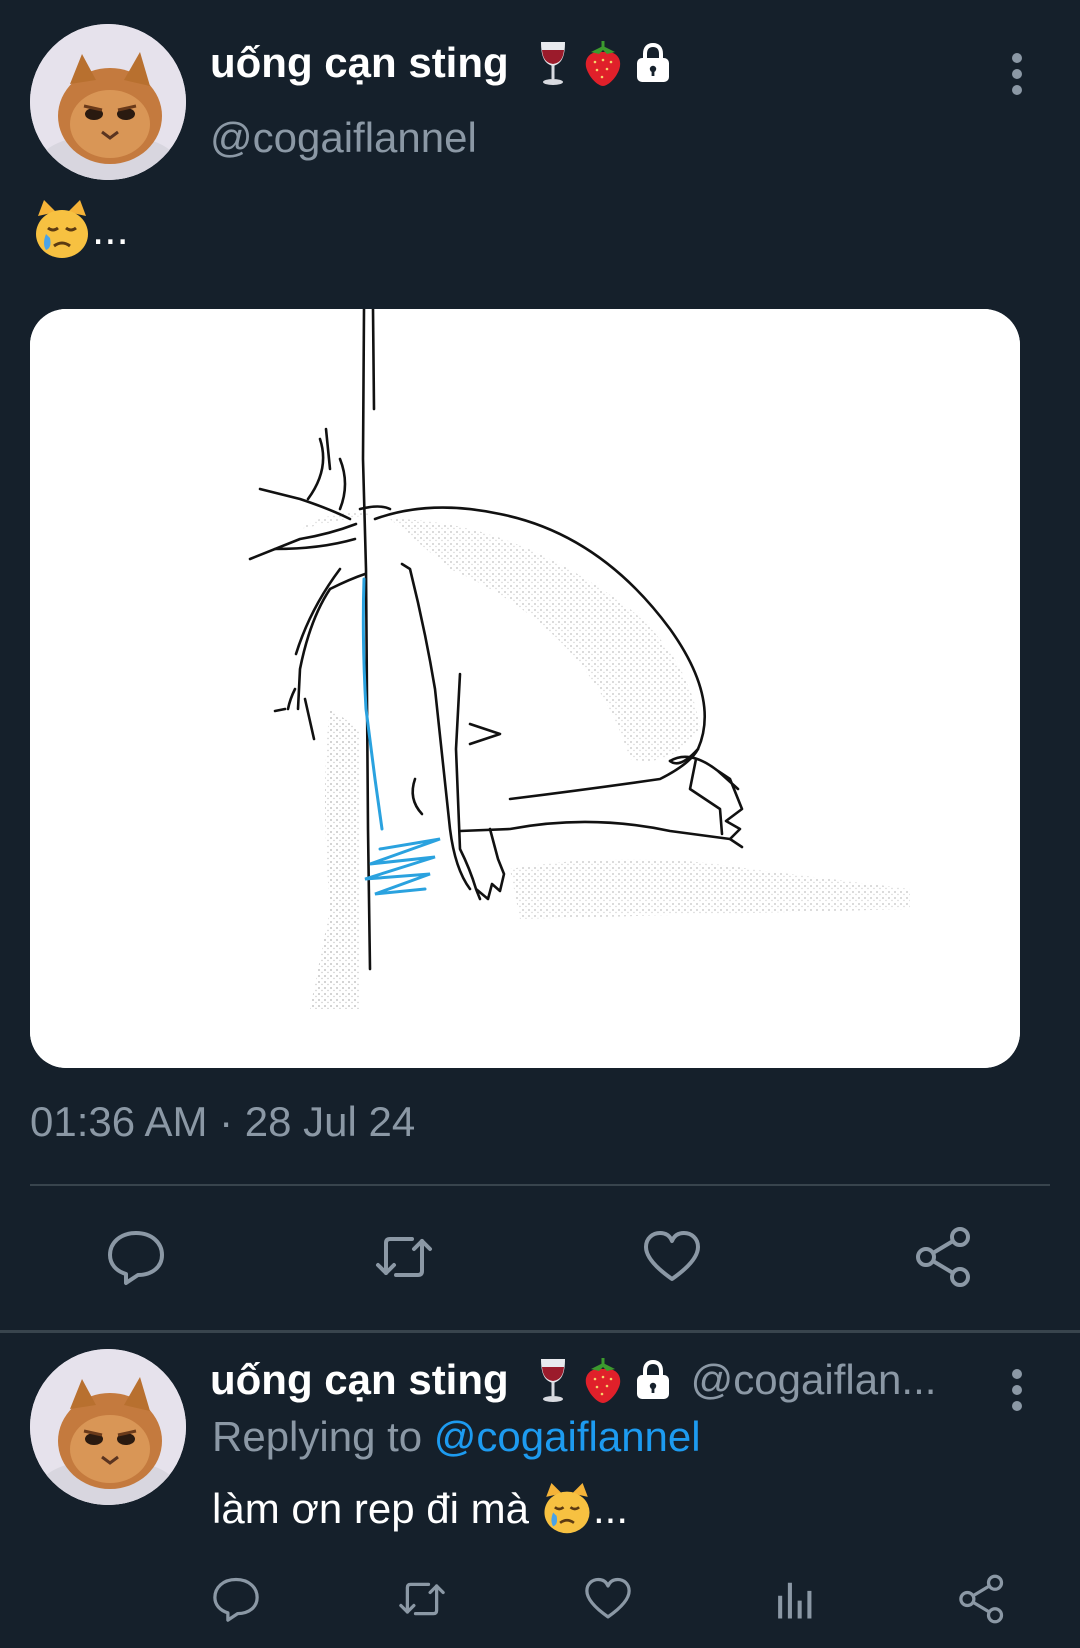  I want to click on replying-to: Replying to @cogaiflannel, so click(456, 1437).